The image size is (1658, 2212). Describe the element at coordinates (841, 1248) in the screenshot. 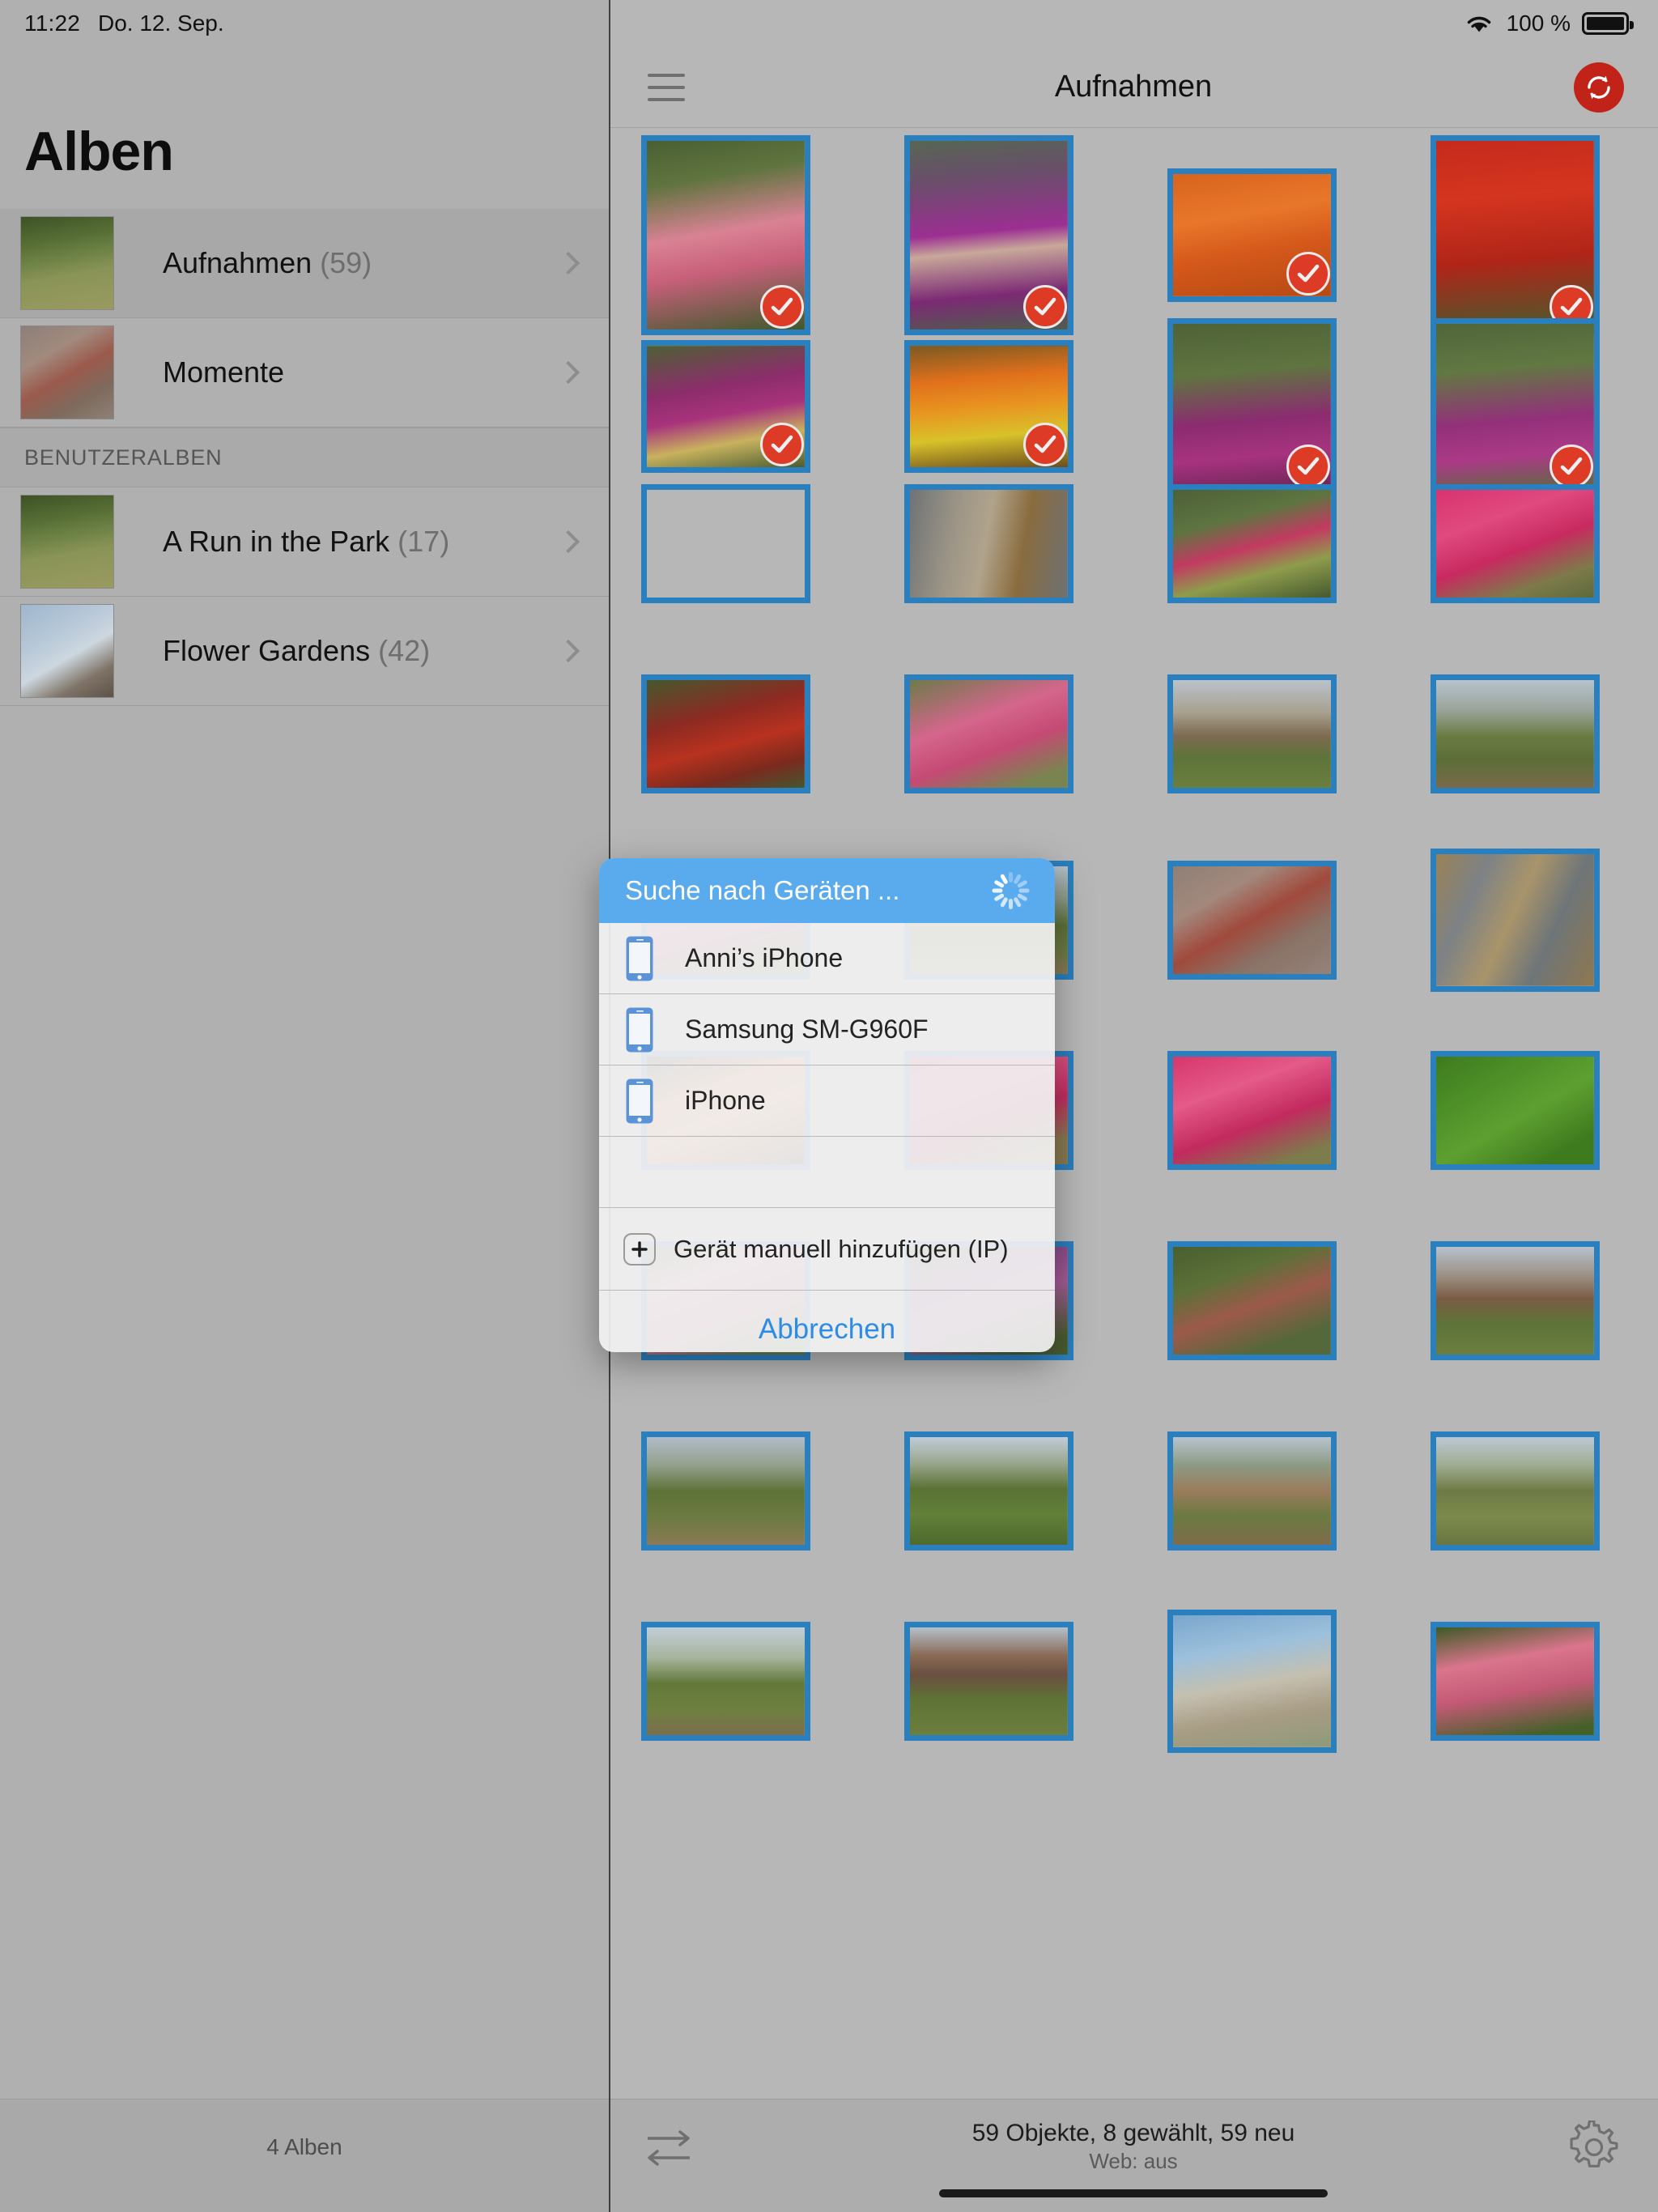

I see `add-device-label: Gerät manuell hinzufügen (IP)` at that location.